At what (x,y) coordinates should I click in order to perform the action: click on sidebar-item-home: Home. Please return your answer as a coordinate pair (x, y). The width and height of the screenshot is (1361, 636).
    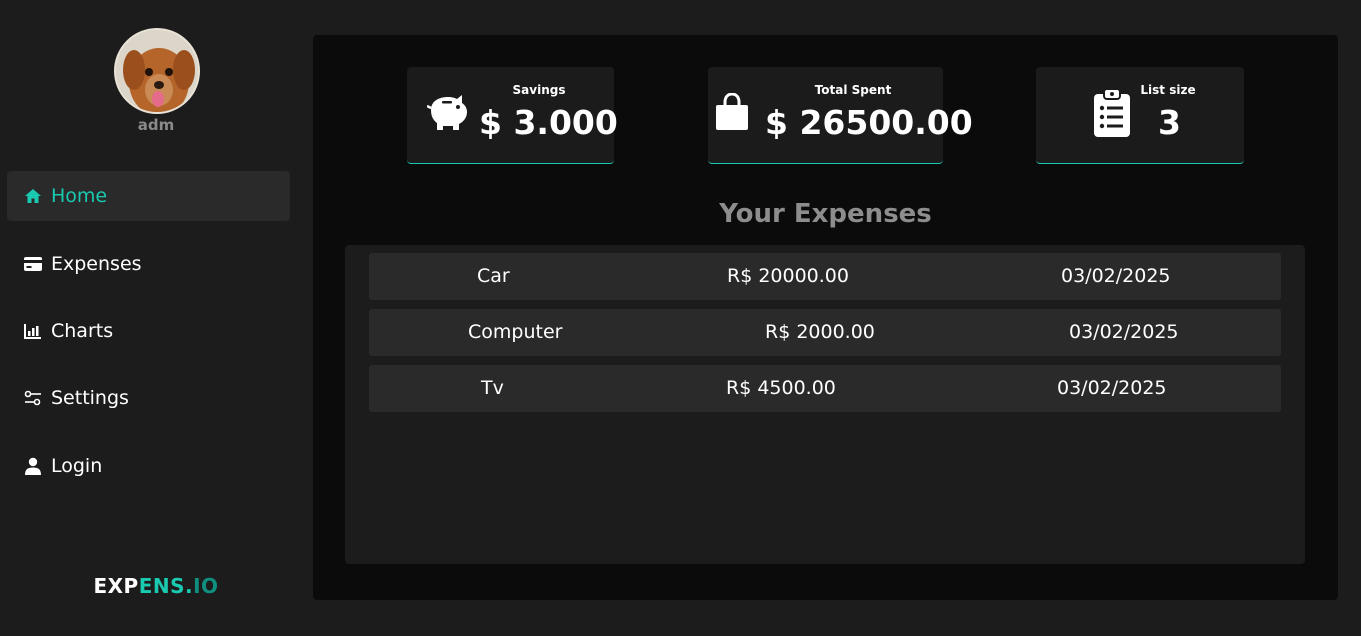
    Looking at the image, I should click on (148, 196).